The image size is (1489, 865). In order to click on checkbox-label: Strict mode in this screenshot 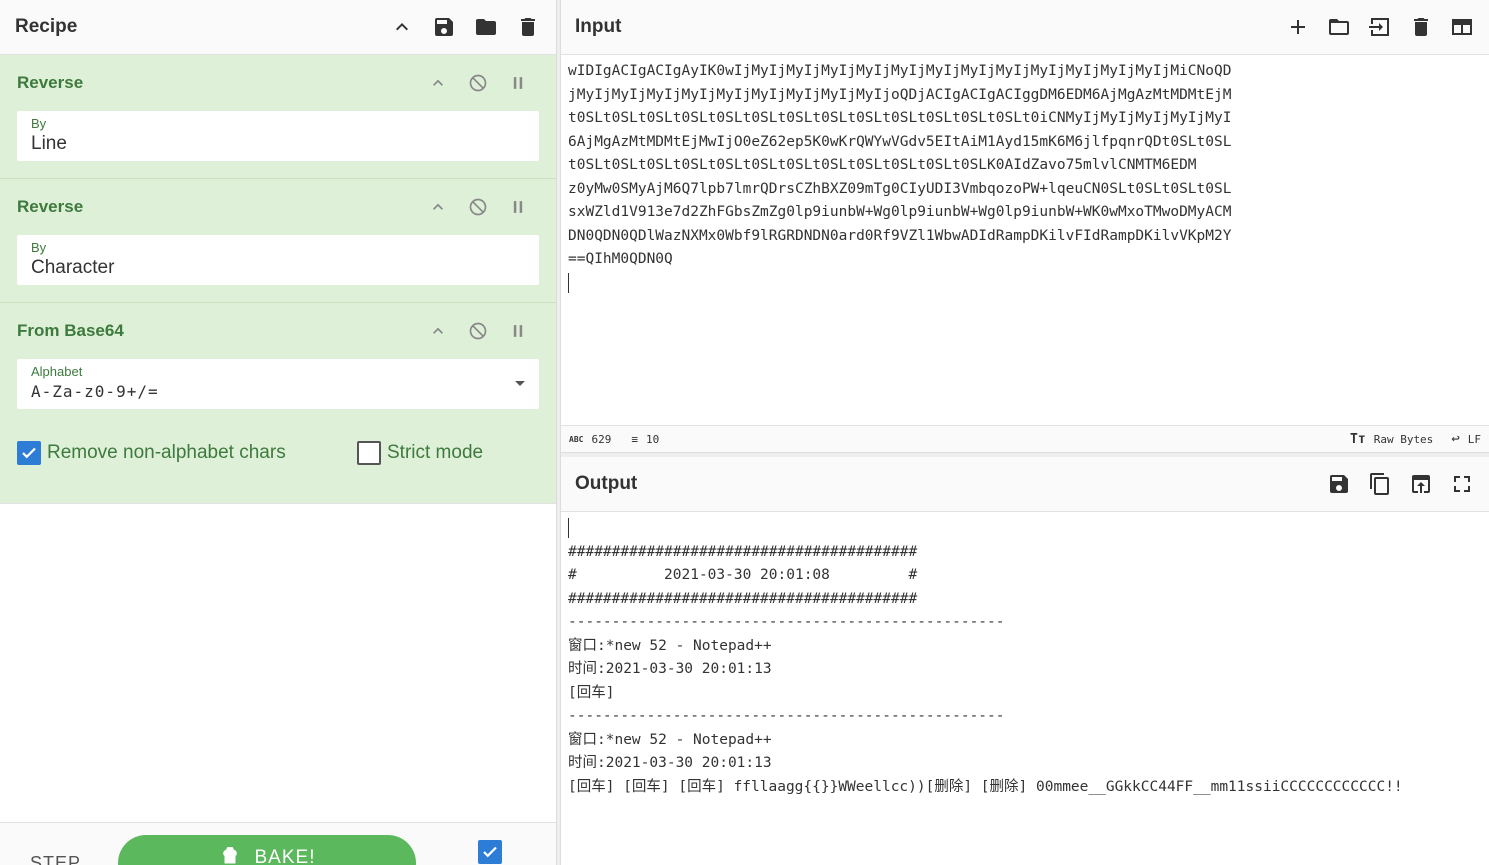, I will do `click(435, 452)`.